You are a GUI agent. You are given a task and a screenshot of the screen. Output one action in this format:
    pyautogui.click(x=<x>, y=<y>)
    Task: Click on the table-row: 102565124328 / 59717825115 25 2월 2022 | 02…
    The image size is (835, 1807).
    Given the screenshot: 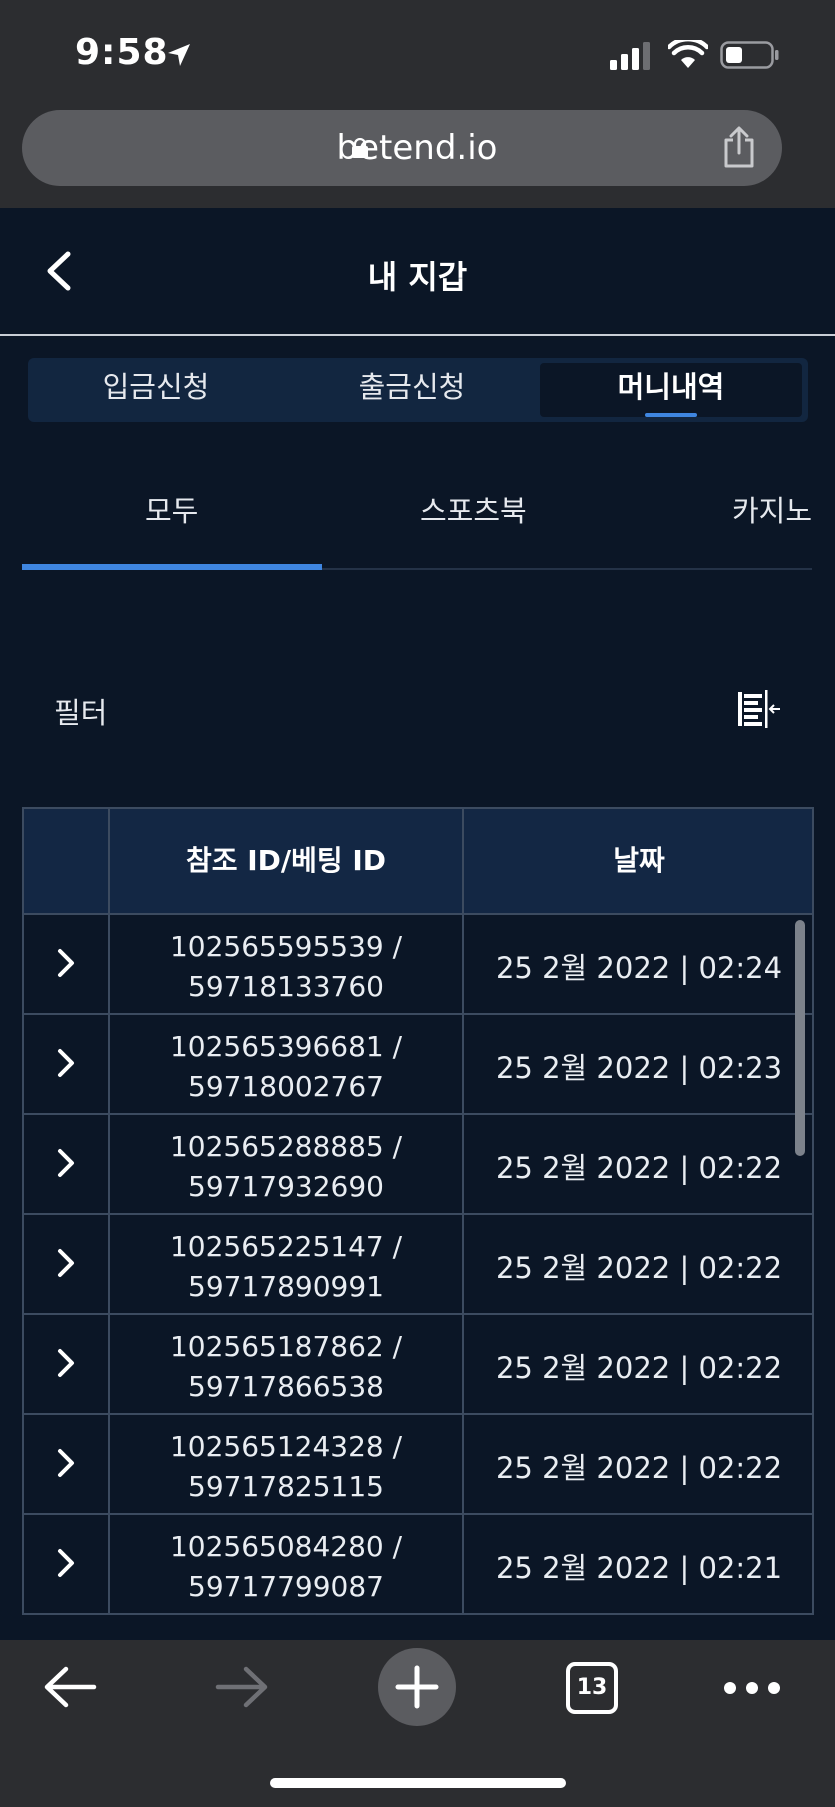 What is the action you would take?
    pyautogui.click(x=418, y=1465)
    